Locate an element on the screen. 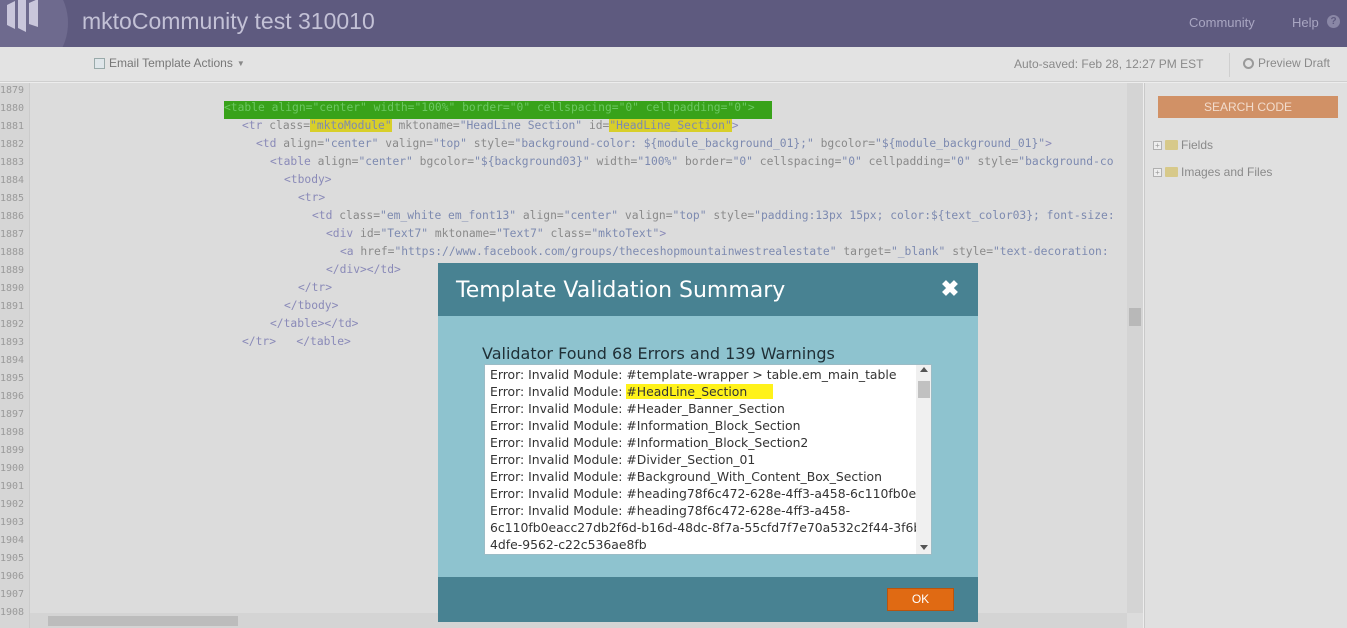 This screenshot has height=628, width=1347. line-number: 1905 is located at coordinates (12, 558).